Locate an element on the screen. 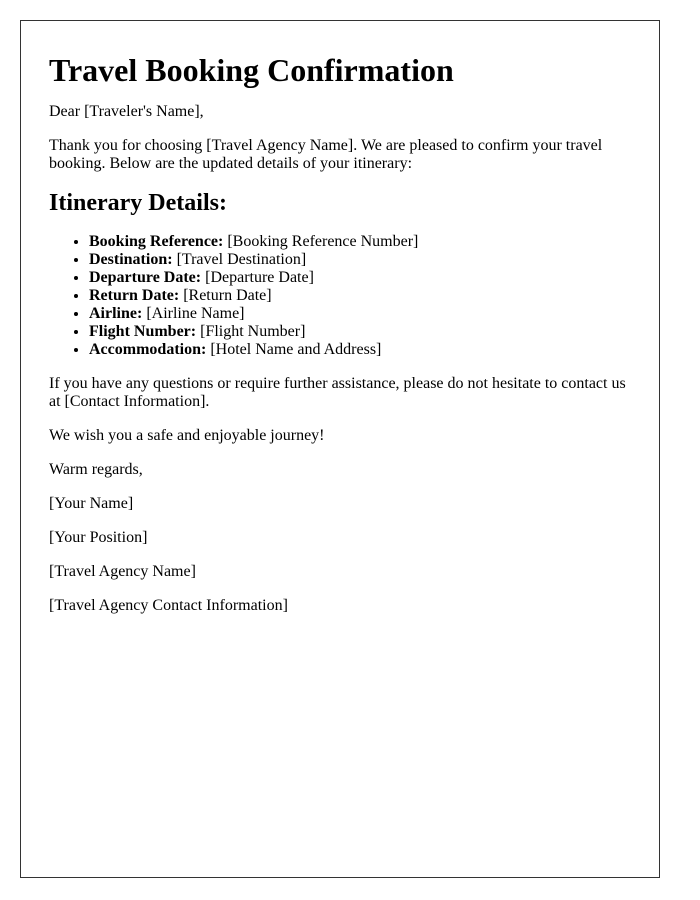 The height and width of the screenshot is (900, 700). itinerary-item-accommodation: Accommodation: [Hotel Name and Address] is located at coordinates (360, 350).